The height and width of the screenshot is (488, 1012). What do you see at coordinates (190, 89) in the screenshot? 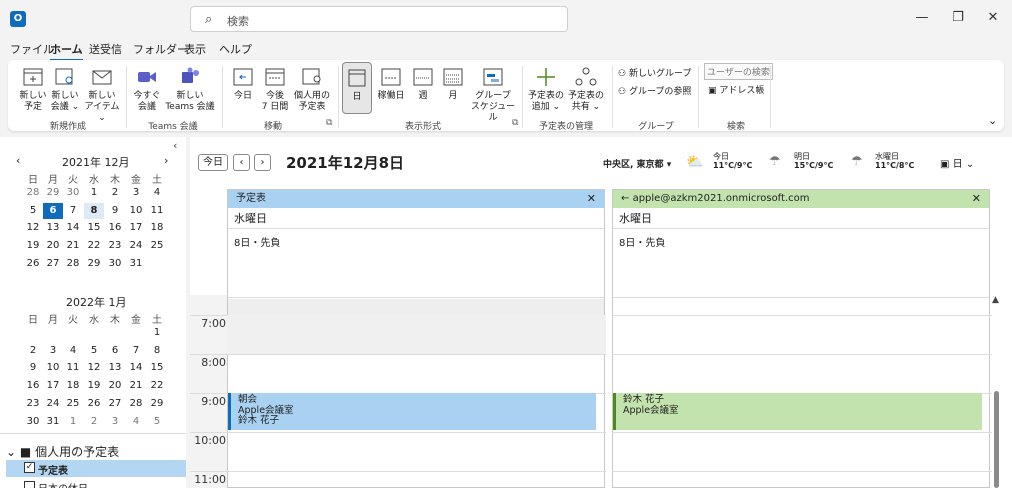
I see `new-teams-meeting-button: 新しい Teams 会議` at bounding box center [190, 89].